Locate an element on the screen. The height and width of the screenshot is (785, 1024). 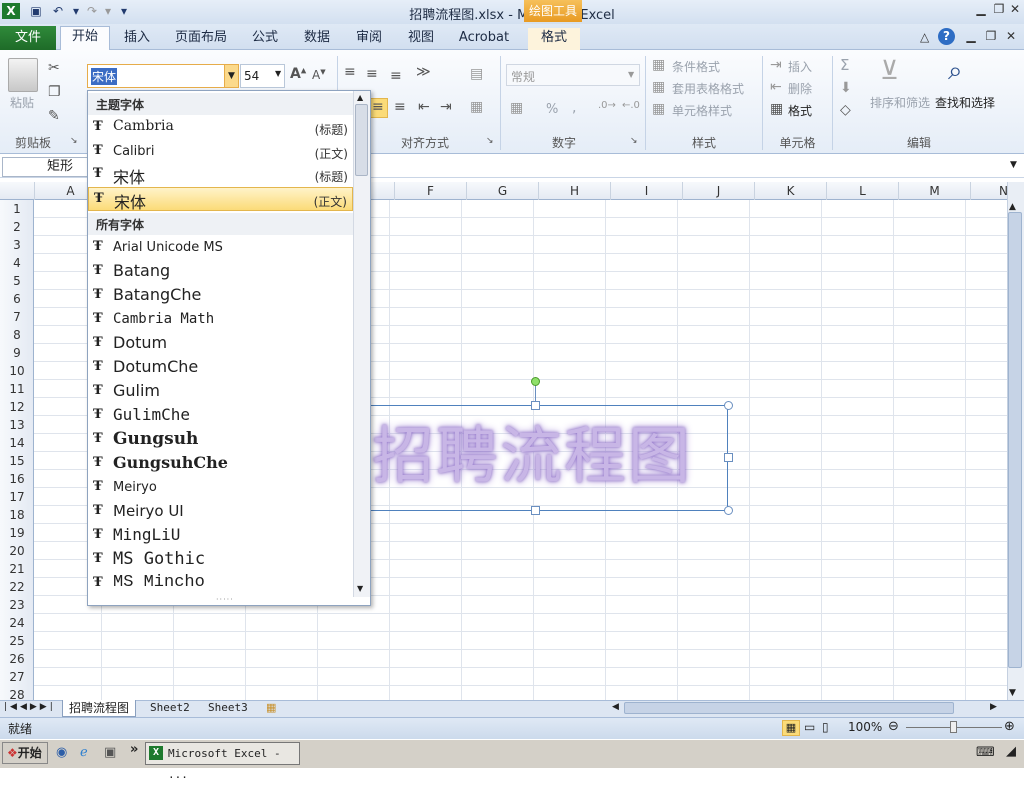
tab-format: 格式 is located at coordinates (554, 39).